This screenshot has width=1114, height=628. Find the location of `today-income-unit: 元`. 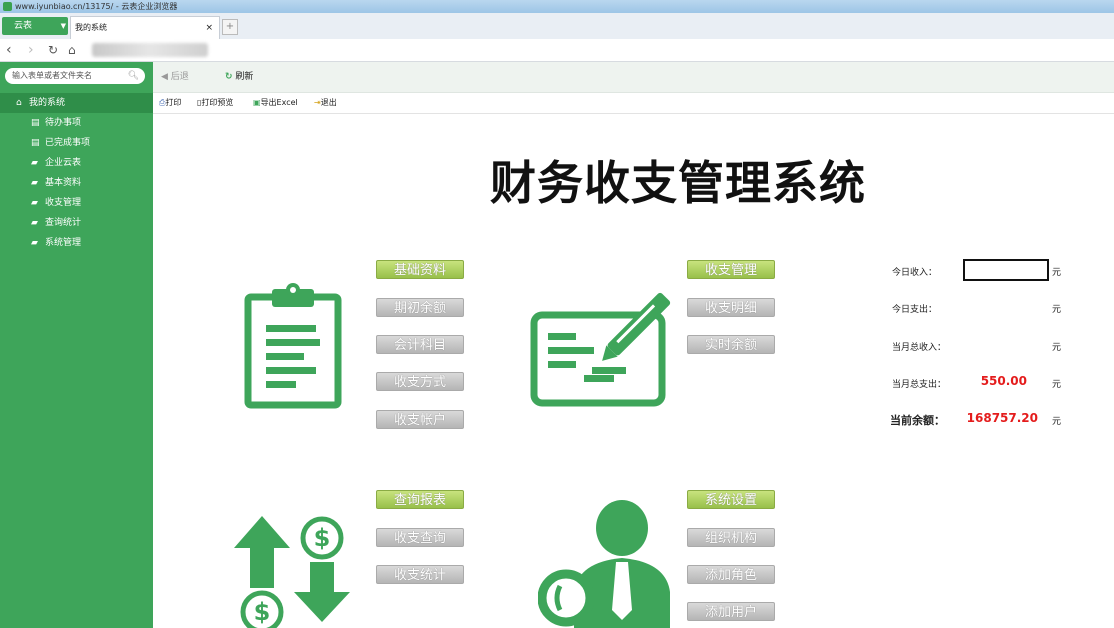

today-income-unit: 元 is located at coordinates (1057, 273).